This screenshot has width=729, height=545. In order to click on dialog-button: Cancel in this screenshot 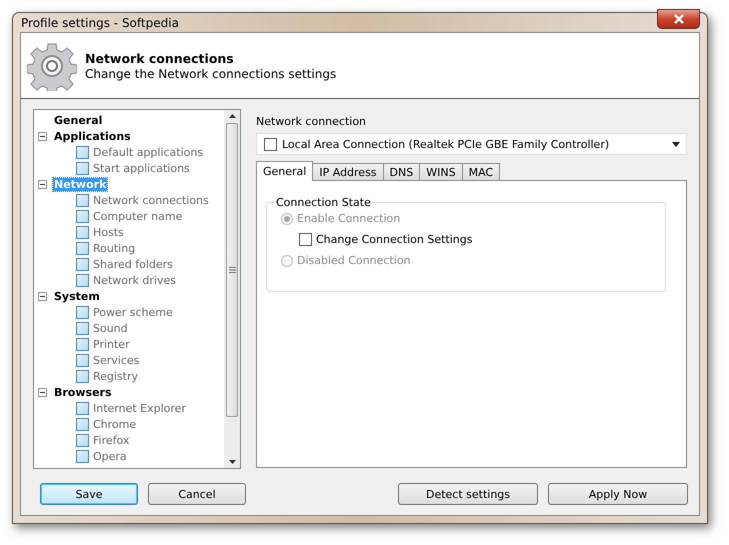, I will do `click(197, 494)`.